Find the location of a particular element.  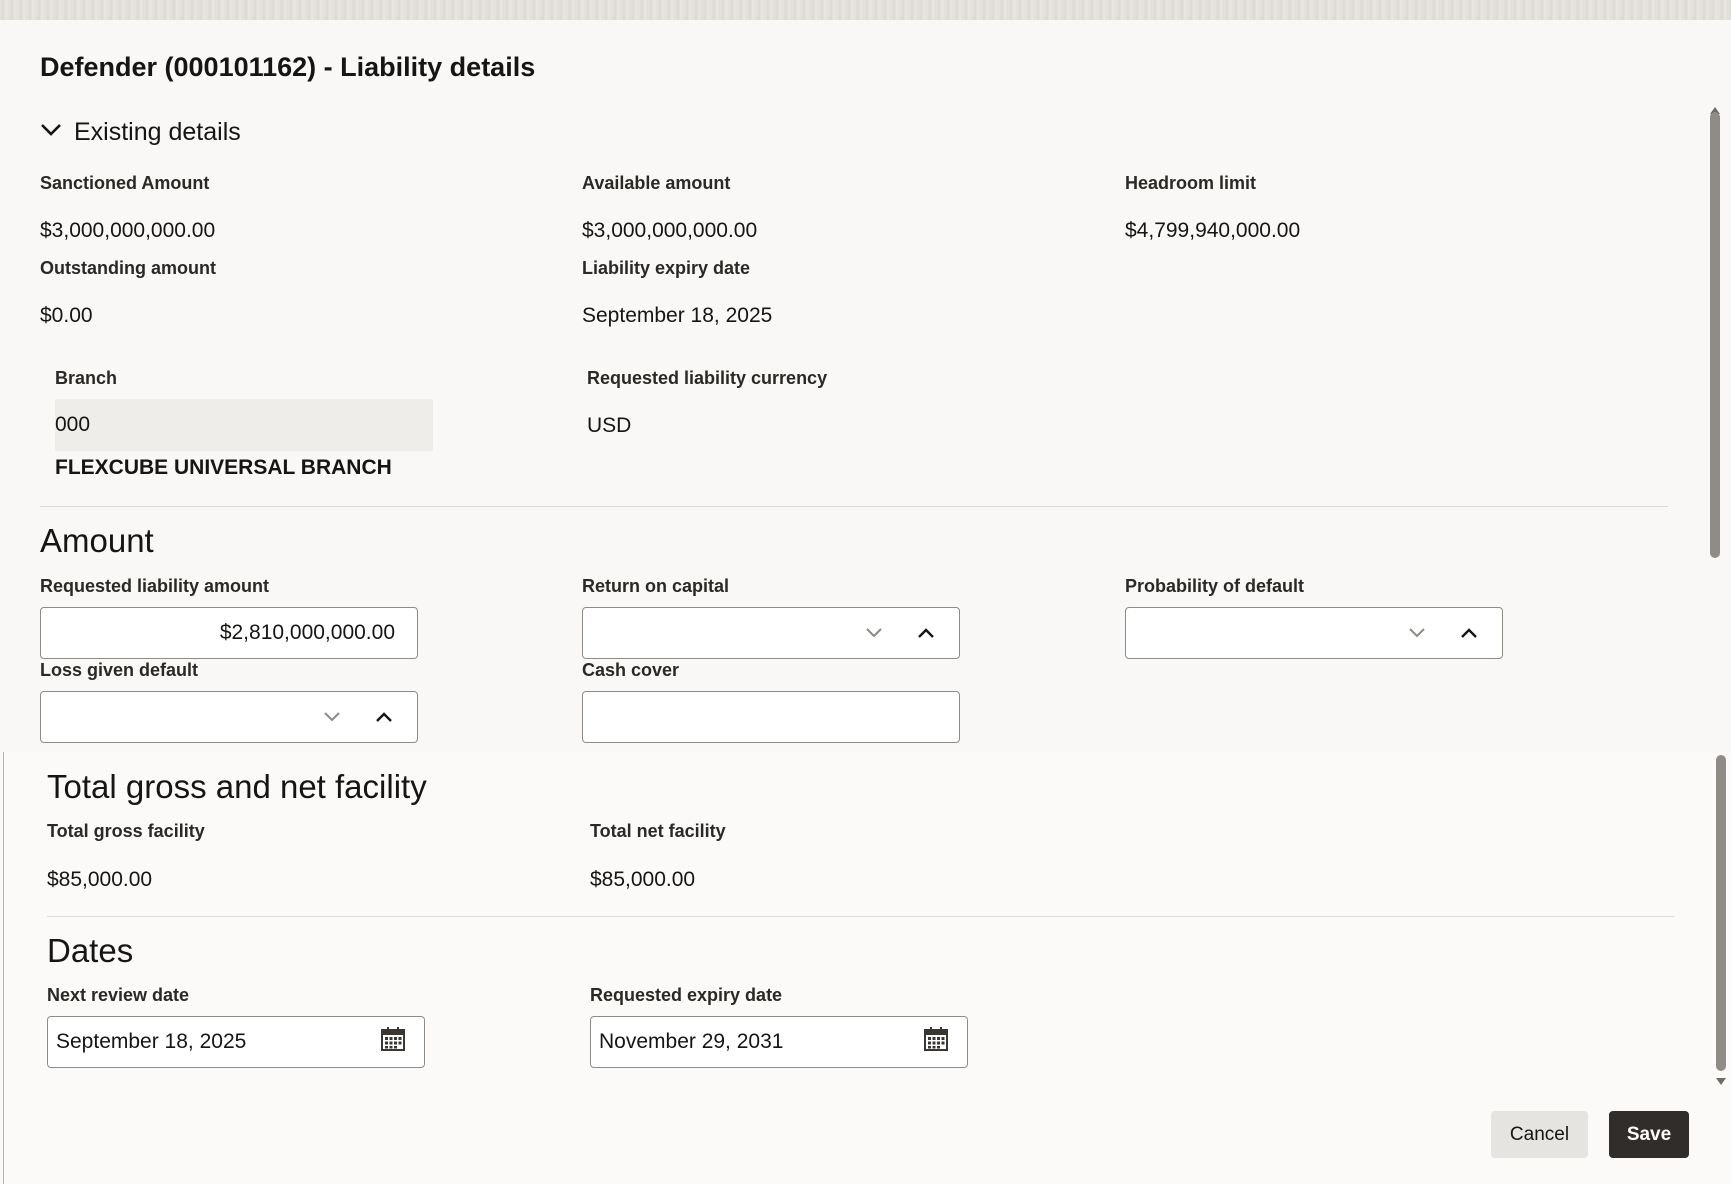

facility-heading: Total gross and net facility is located at coordinates (237, 786).